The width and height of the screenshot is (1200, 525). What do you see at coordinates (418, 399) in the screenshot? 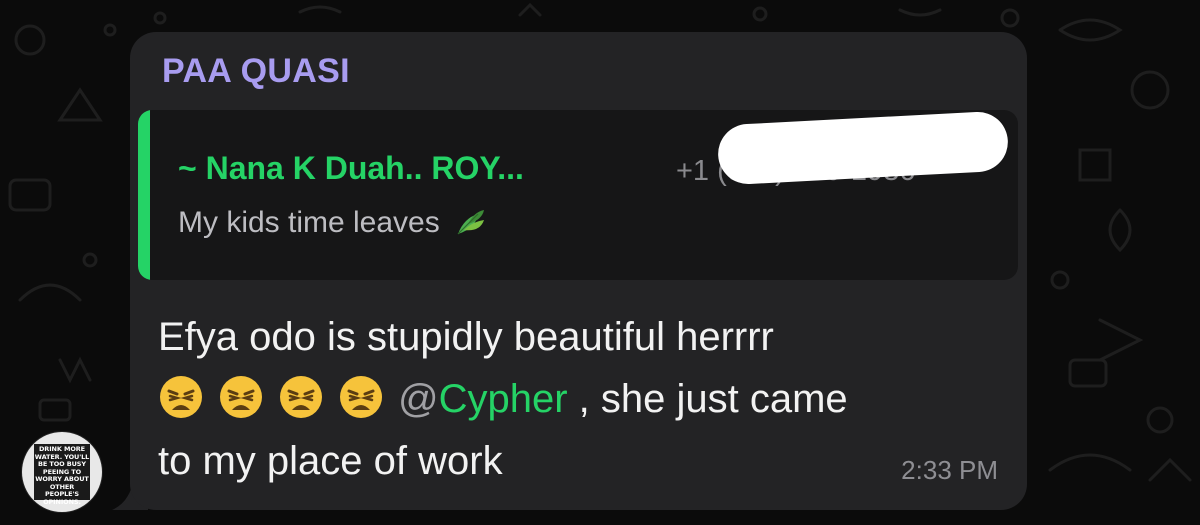
I see `mention-at-sign: @` at bounding box center [418, 399].